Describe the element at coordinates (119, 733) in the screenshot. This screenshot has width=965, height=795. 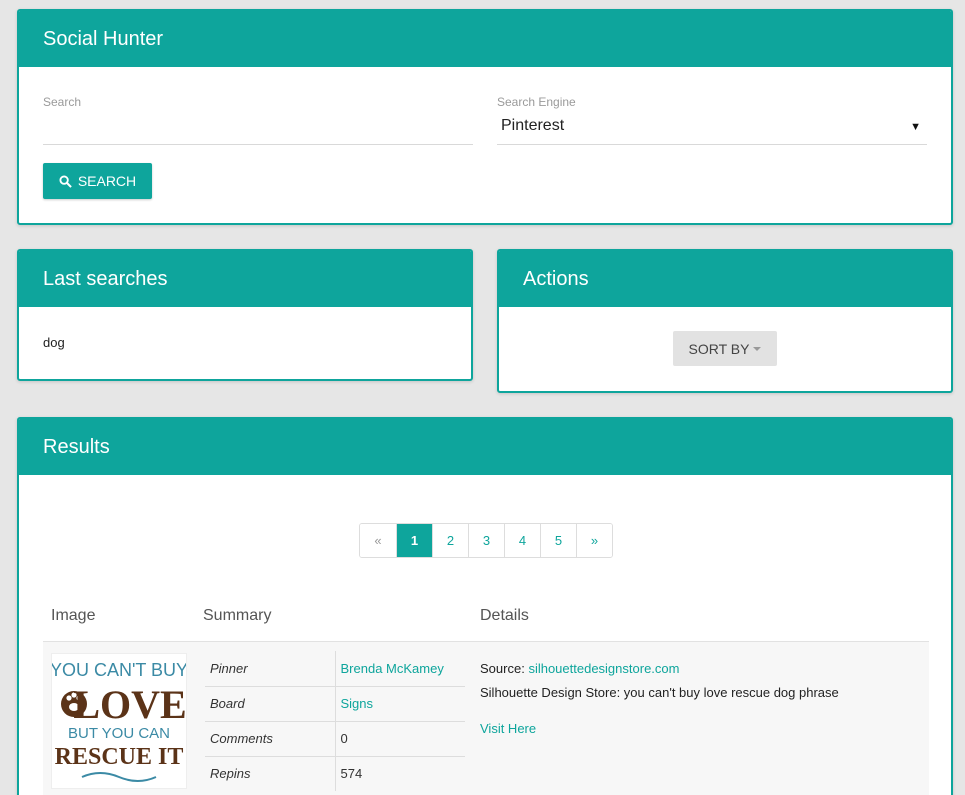
I see `image-text-line3: BUT YOU CAN` at that location.